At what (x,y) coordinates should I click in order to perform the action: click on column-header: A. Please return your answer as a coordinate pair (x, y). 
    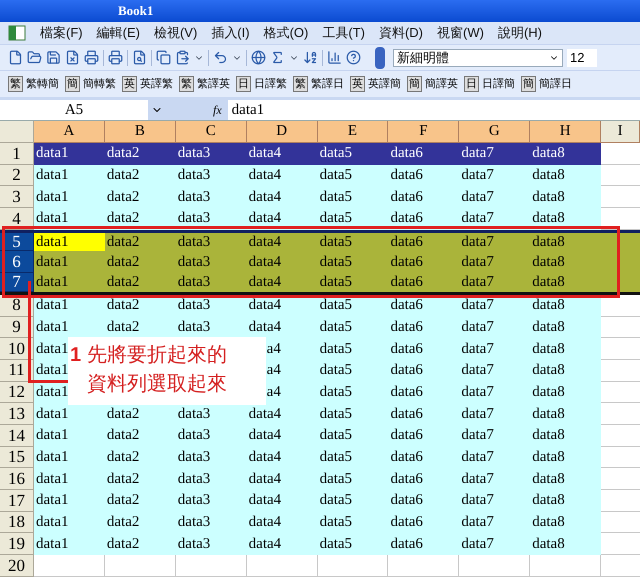
    Looking at the image, I should click on (69, 132).